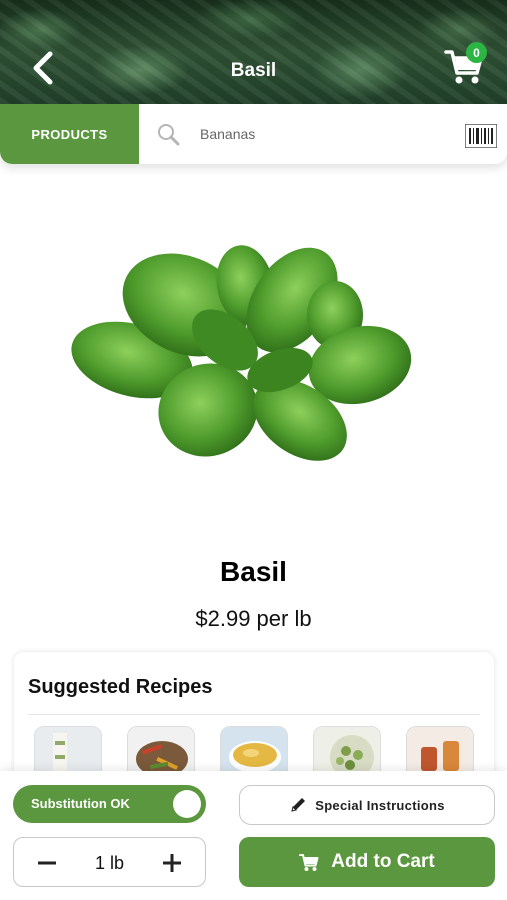  I want to click on quantity-value: 1 lb, so click(109, 863).